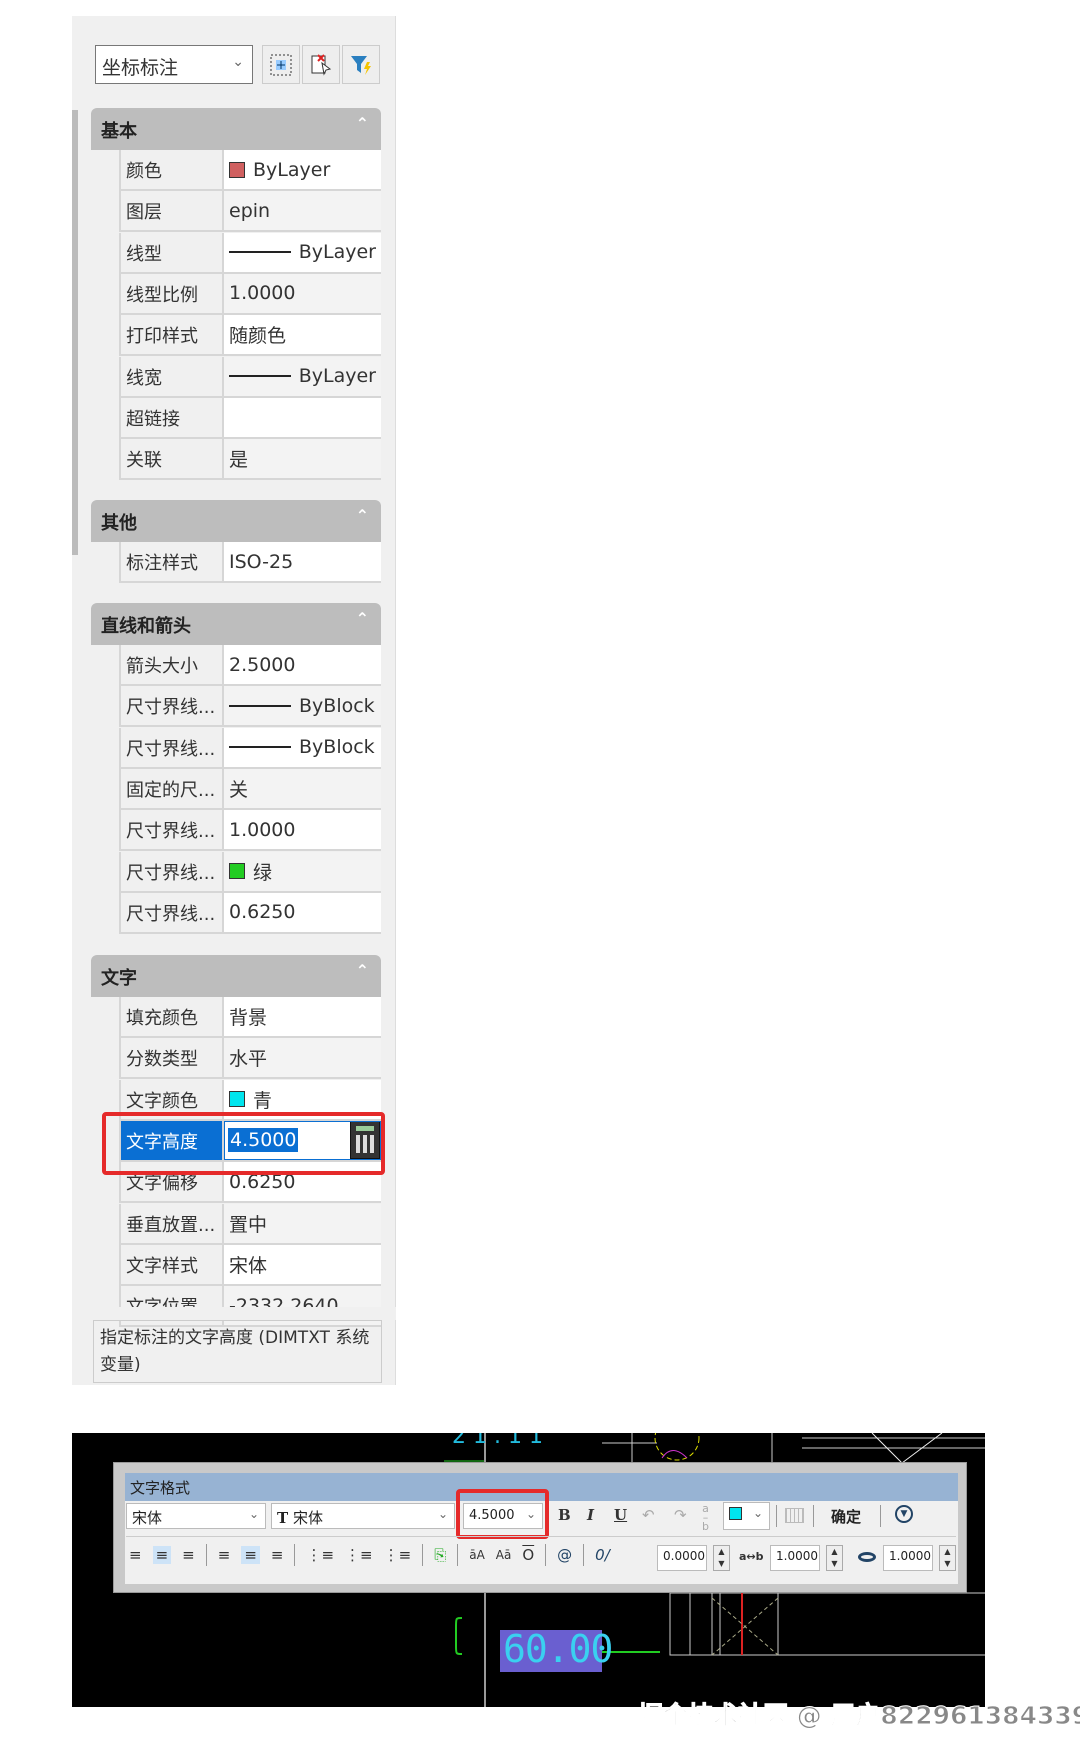  I want to click on property-row: 线型比例 1.0000, so click(250, 294).